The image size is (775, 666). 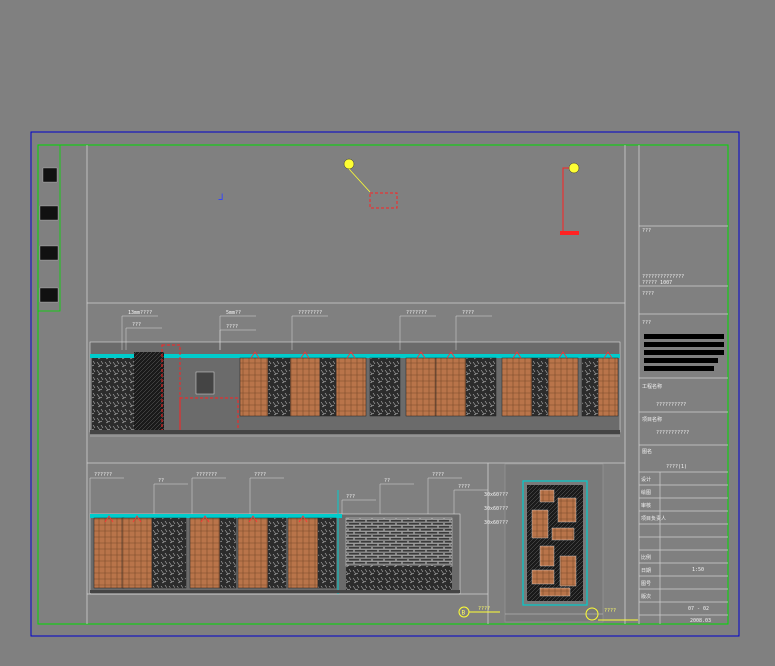 I want to click on top-note: ᒧ, so click(x=221, y=198).